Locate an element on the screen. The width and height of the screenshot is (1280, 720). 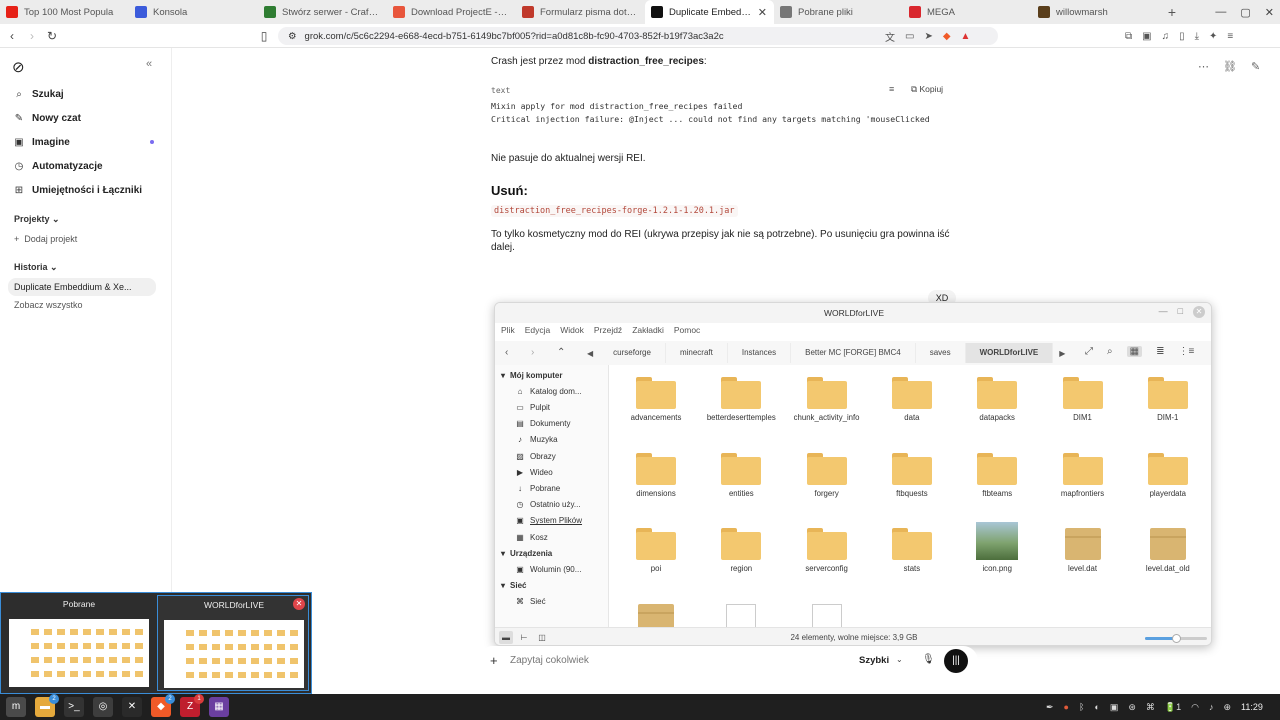
places-item: ♪ Muzyka is located at coordinates (536, 440).